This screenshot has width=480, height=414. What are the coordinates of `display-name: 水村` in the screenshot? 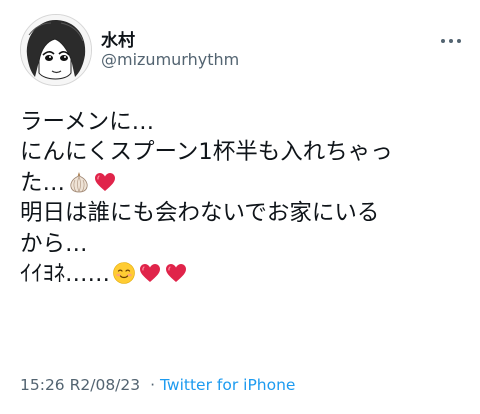 It's located at (118, 38).